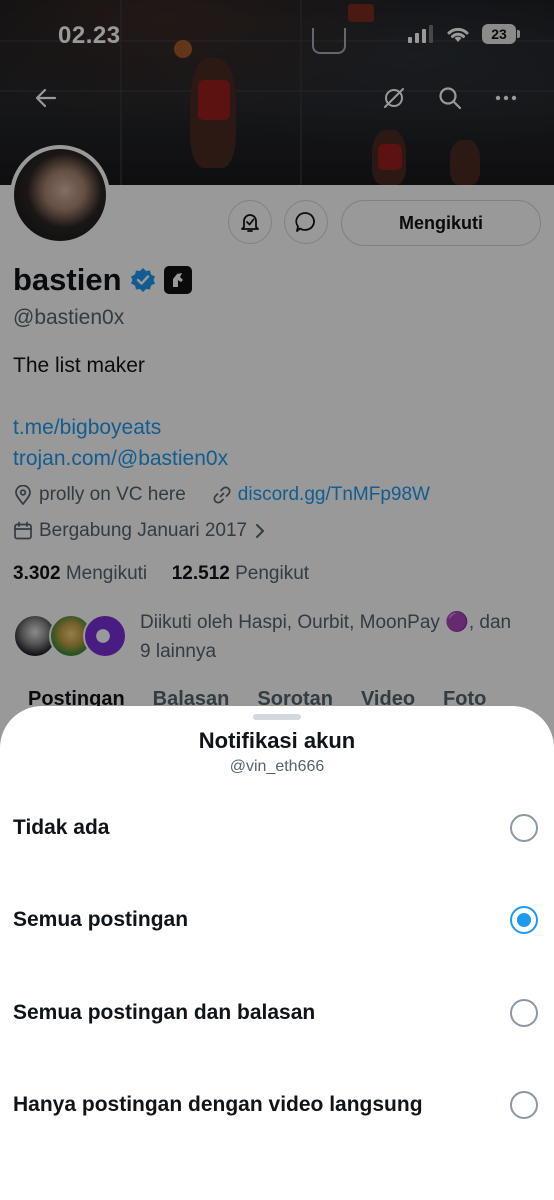 The image size is (554, 1200). What do you see at coordinates (277, 922) in the screenshot?
I see `option-all-posts: Semua postingan` at bounding box center [277, 922].